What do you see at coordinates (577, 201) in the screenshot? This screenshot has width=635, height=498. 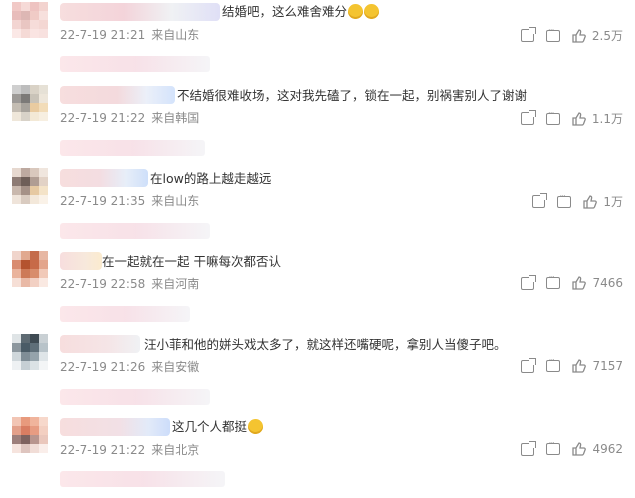 I see `comment-actions: 1万` at bounding box center [577, 201].